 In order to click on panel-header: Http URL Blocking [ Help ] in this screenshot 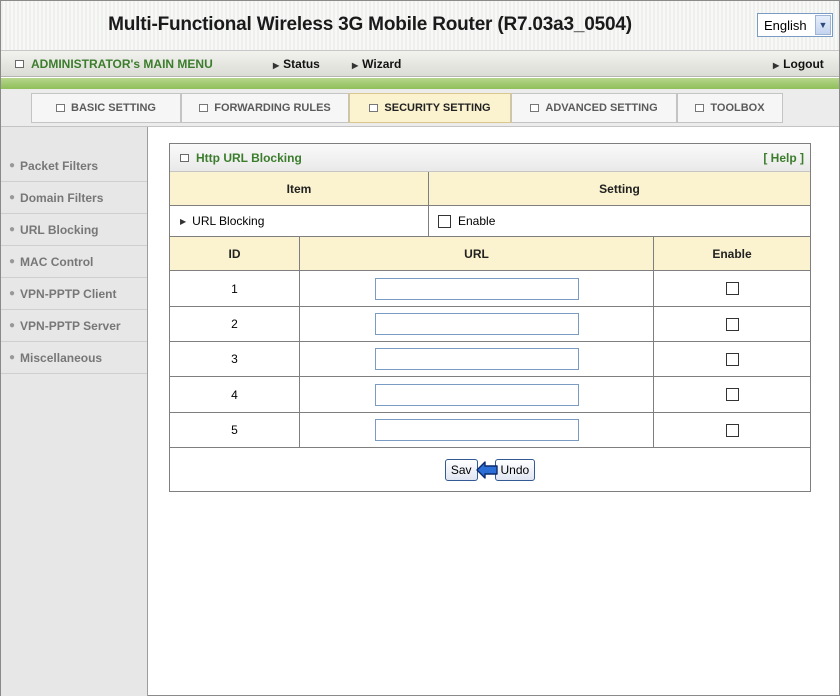, I will do `click(490, 158)`.